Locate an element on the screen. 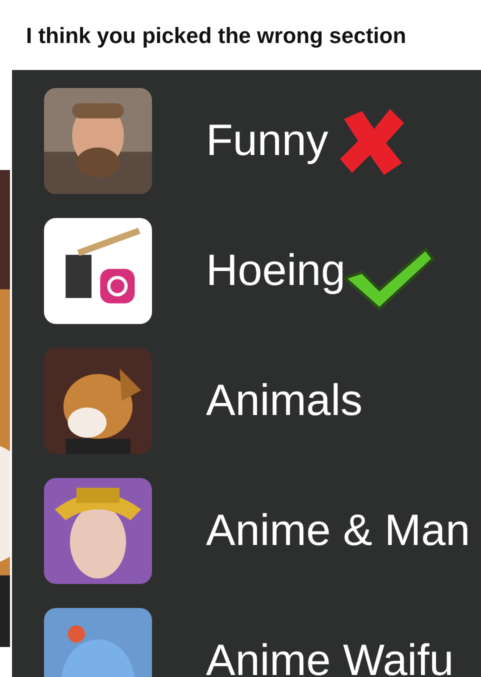 Image resolution: width=481 pixels, height=677 pixels. section-label: Anime & Man is located at coordinates (338, 531).